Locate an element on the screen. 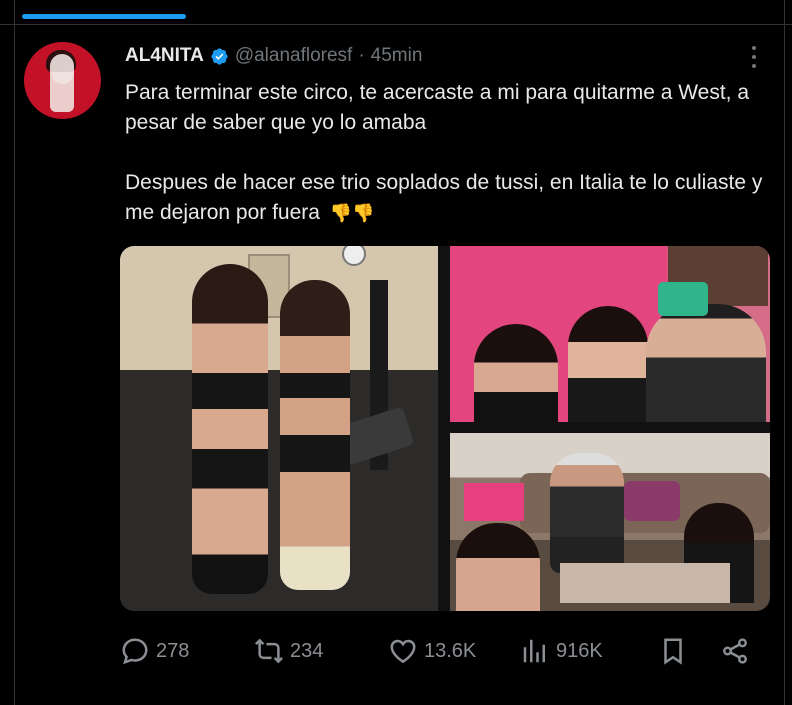 This screenshot has height=705, width=792. photo-selfie is located at coordinates (610, 334).